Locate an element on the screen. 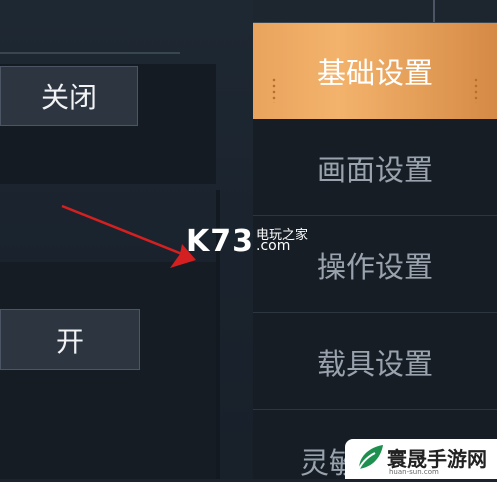 The height and width of the screenshot is (482, 497). leaf-logo-icon is located at coordinates (369, 459).